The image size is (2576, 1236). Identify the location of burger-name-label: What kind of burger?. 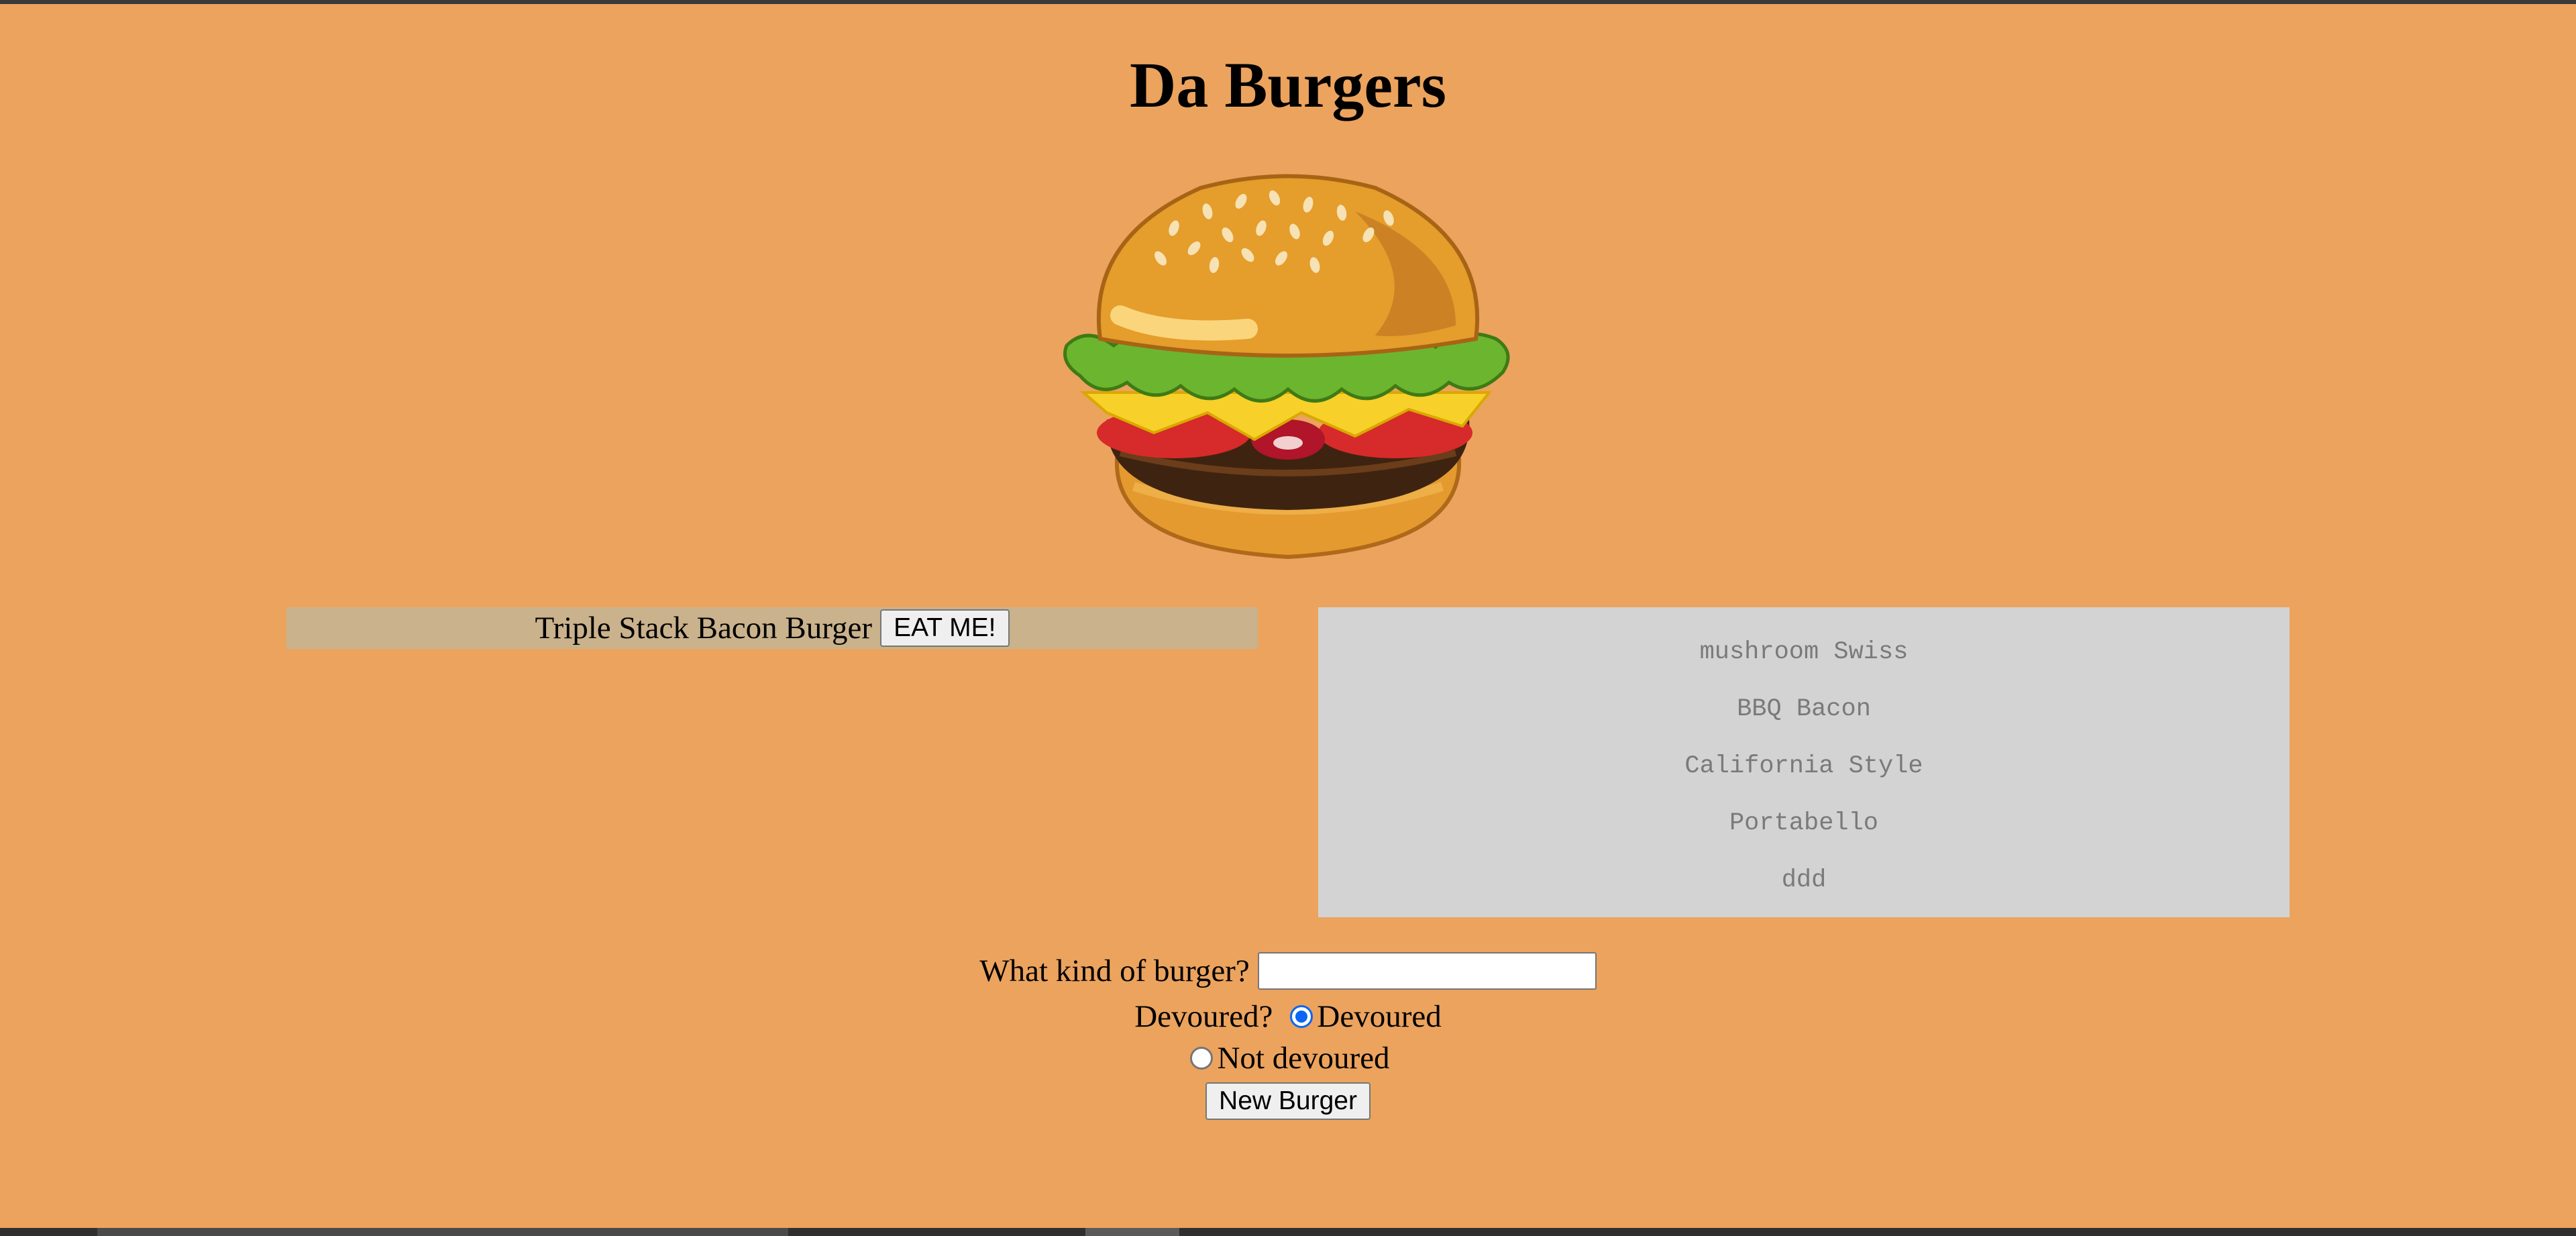
(1114, 971).